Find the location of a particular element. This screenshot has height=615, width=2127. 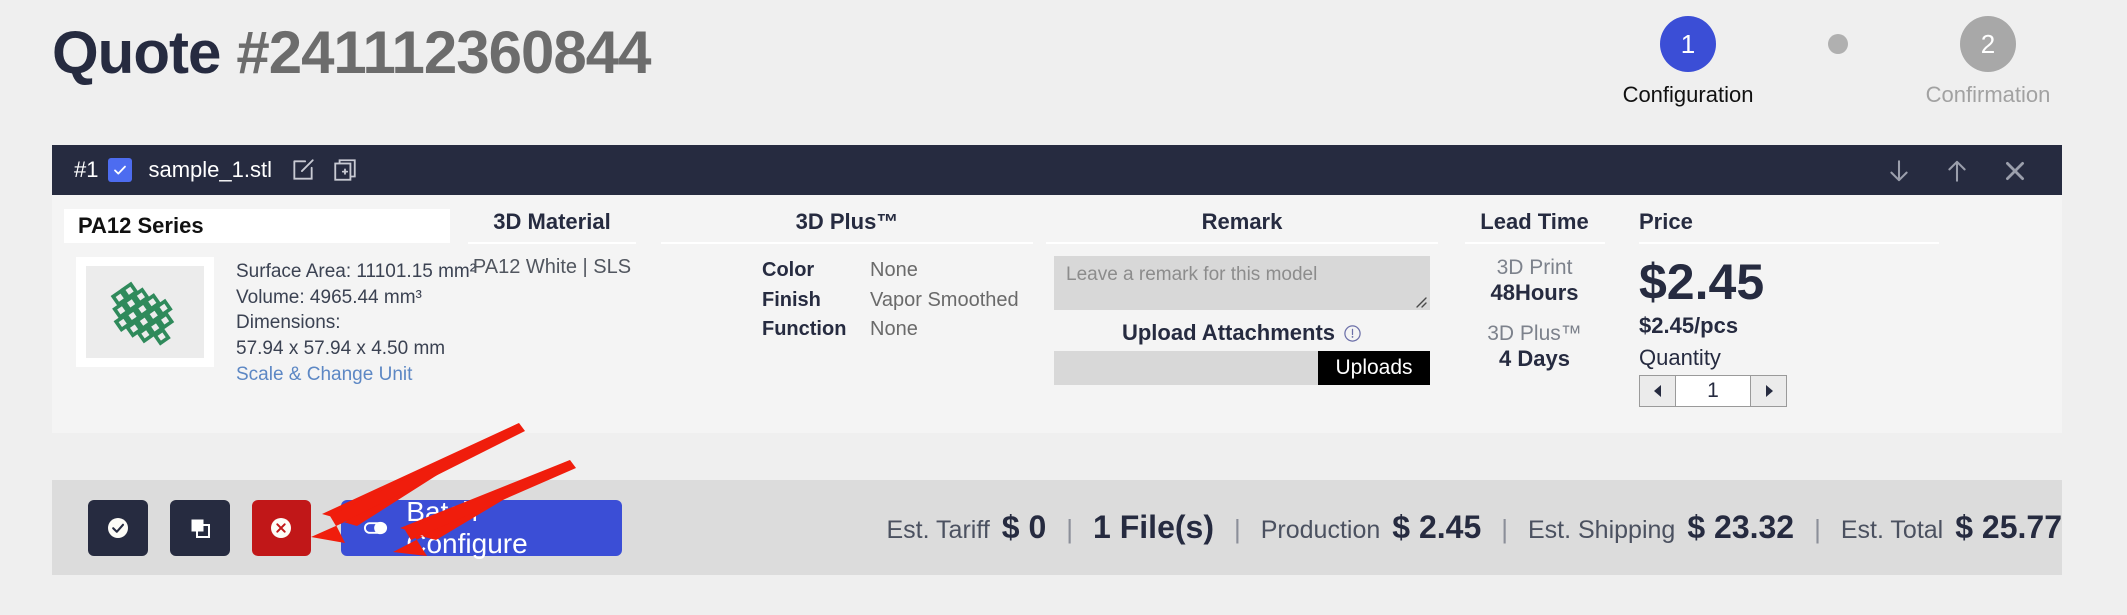

price-column: Price $2.45 $2.45/pcs Quantity 1 is located at coordinates (1787, 308).